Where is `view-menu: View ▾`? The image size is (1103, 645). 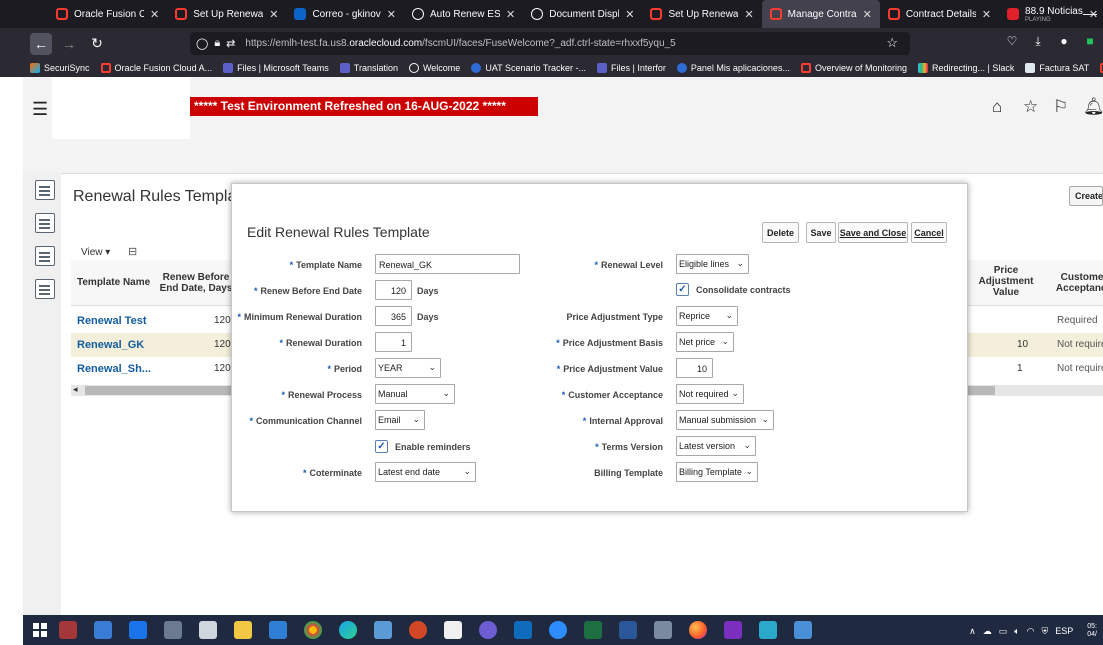 view-menu: View ▾ is located at coordinates (95, 252).